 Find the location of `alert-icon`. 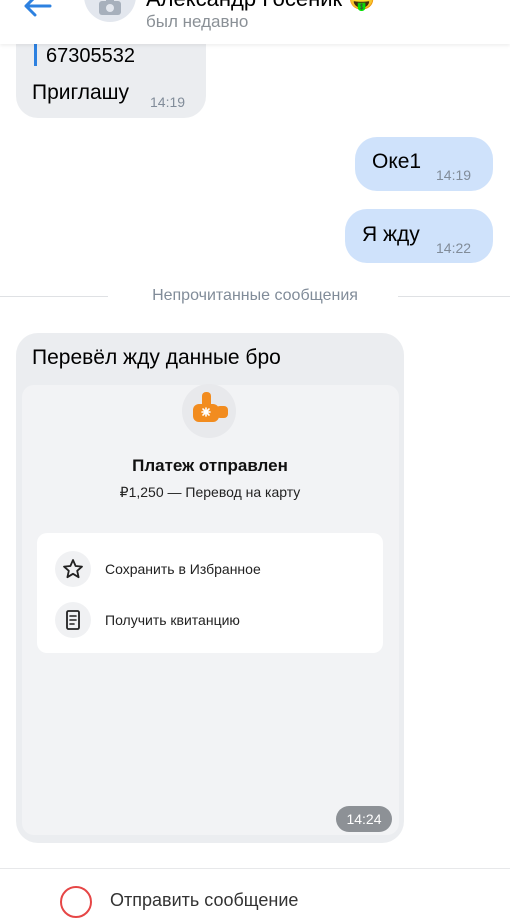

alert-icon is located at coordinates (76, 902).